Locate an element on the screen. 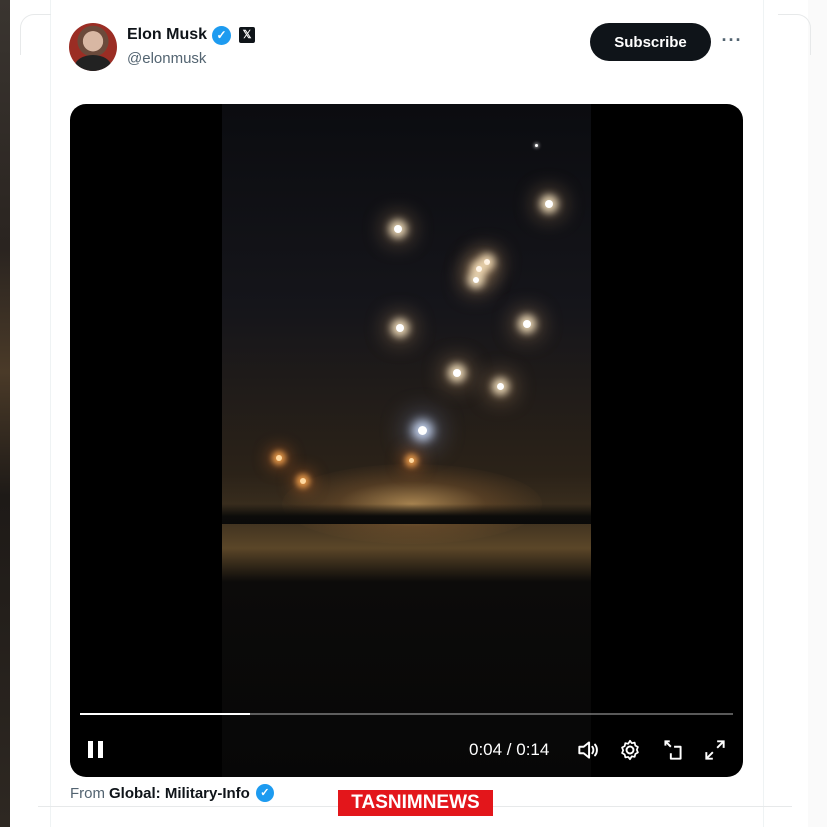  background-edge is located at coordinates (817, 413).